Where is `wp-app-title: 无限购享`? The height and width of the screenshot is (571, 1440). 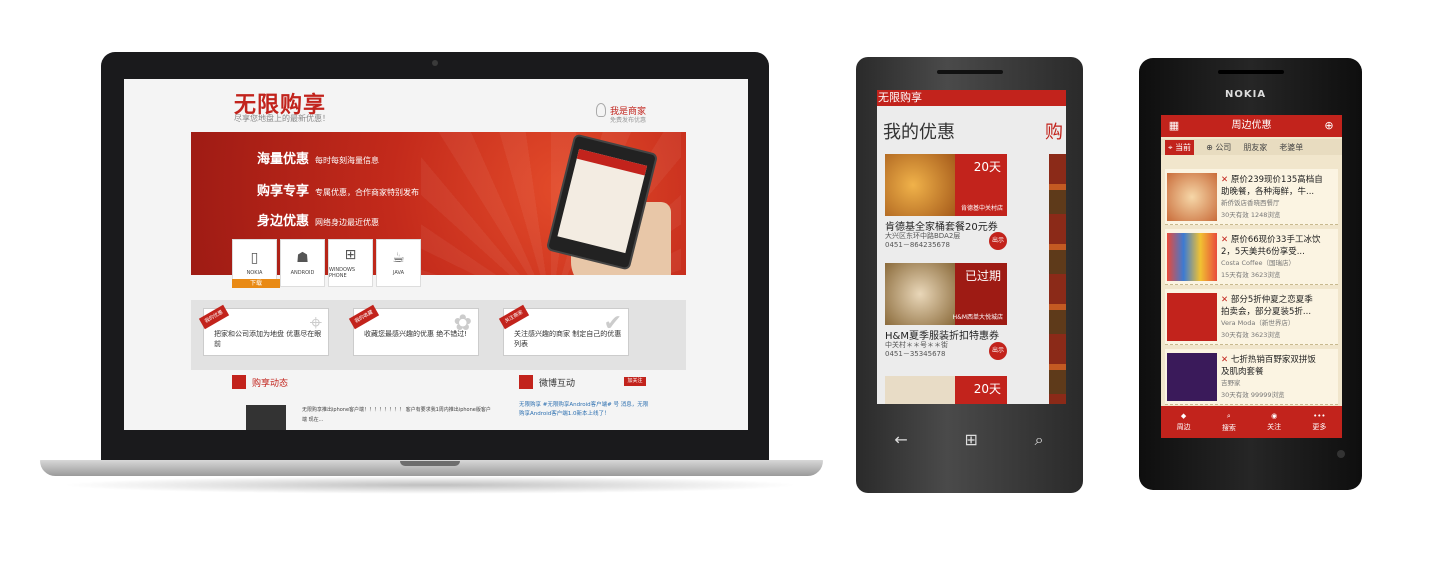
wp-app-title: 无限购享 is located at coordinates (971, 98).